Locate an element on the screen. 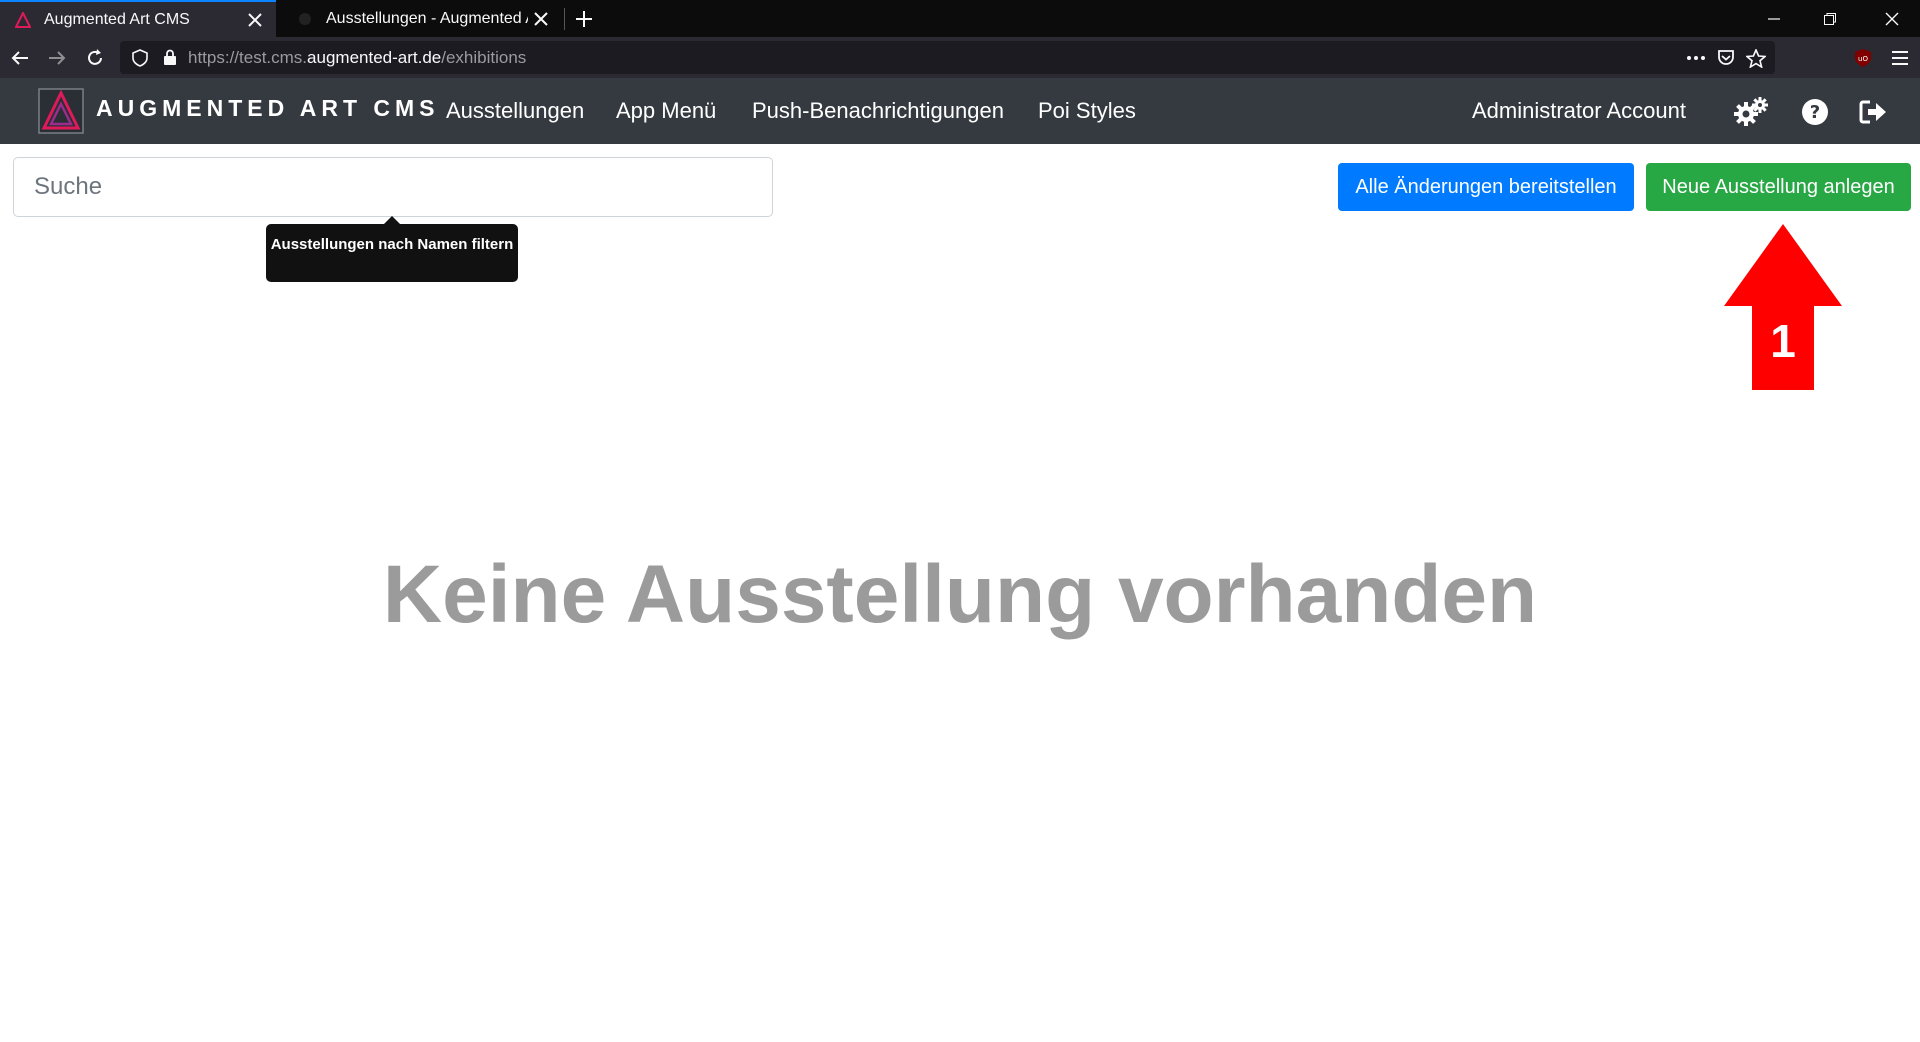  nav-link-ausstellungen: Ausstellungen is located at coordinates (515, 111).